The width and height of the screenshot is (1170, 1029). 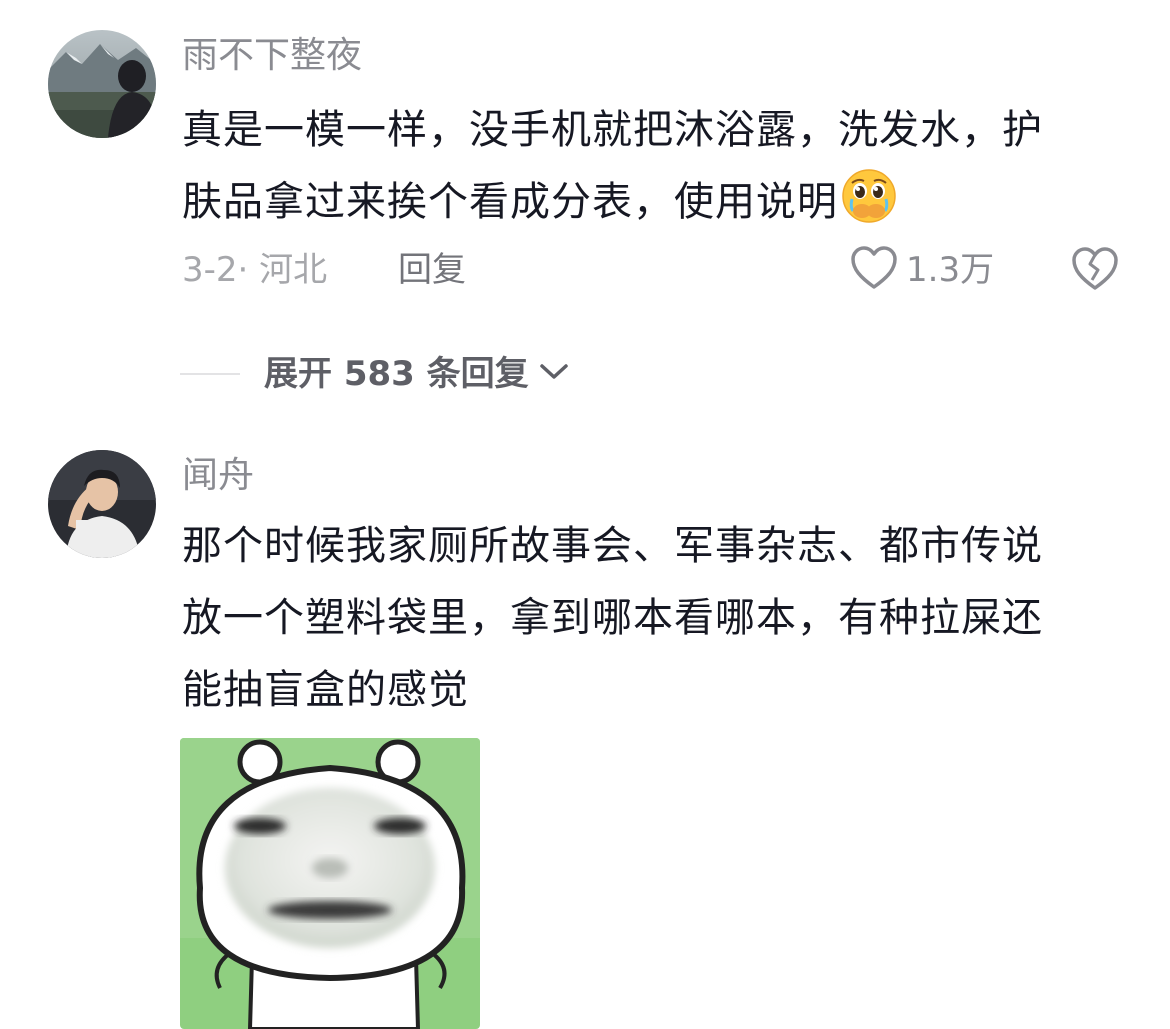 I want to click on comment-username: 雨不下整夜, so click(x=272, y=56).